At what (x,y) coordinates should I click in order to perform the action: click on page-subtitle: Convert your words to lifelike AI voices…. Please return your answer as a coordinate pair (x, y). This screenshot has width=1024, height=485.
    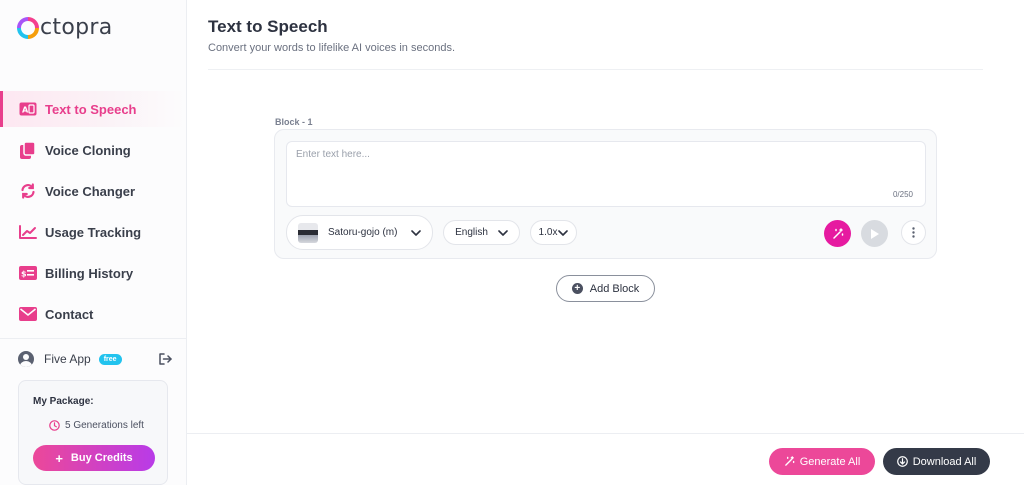
    Looking at the image, I should click on (332, 48).